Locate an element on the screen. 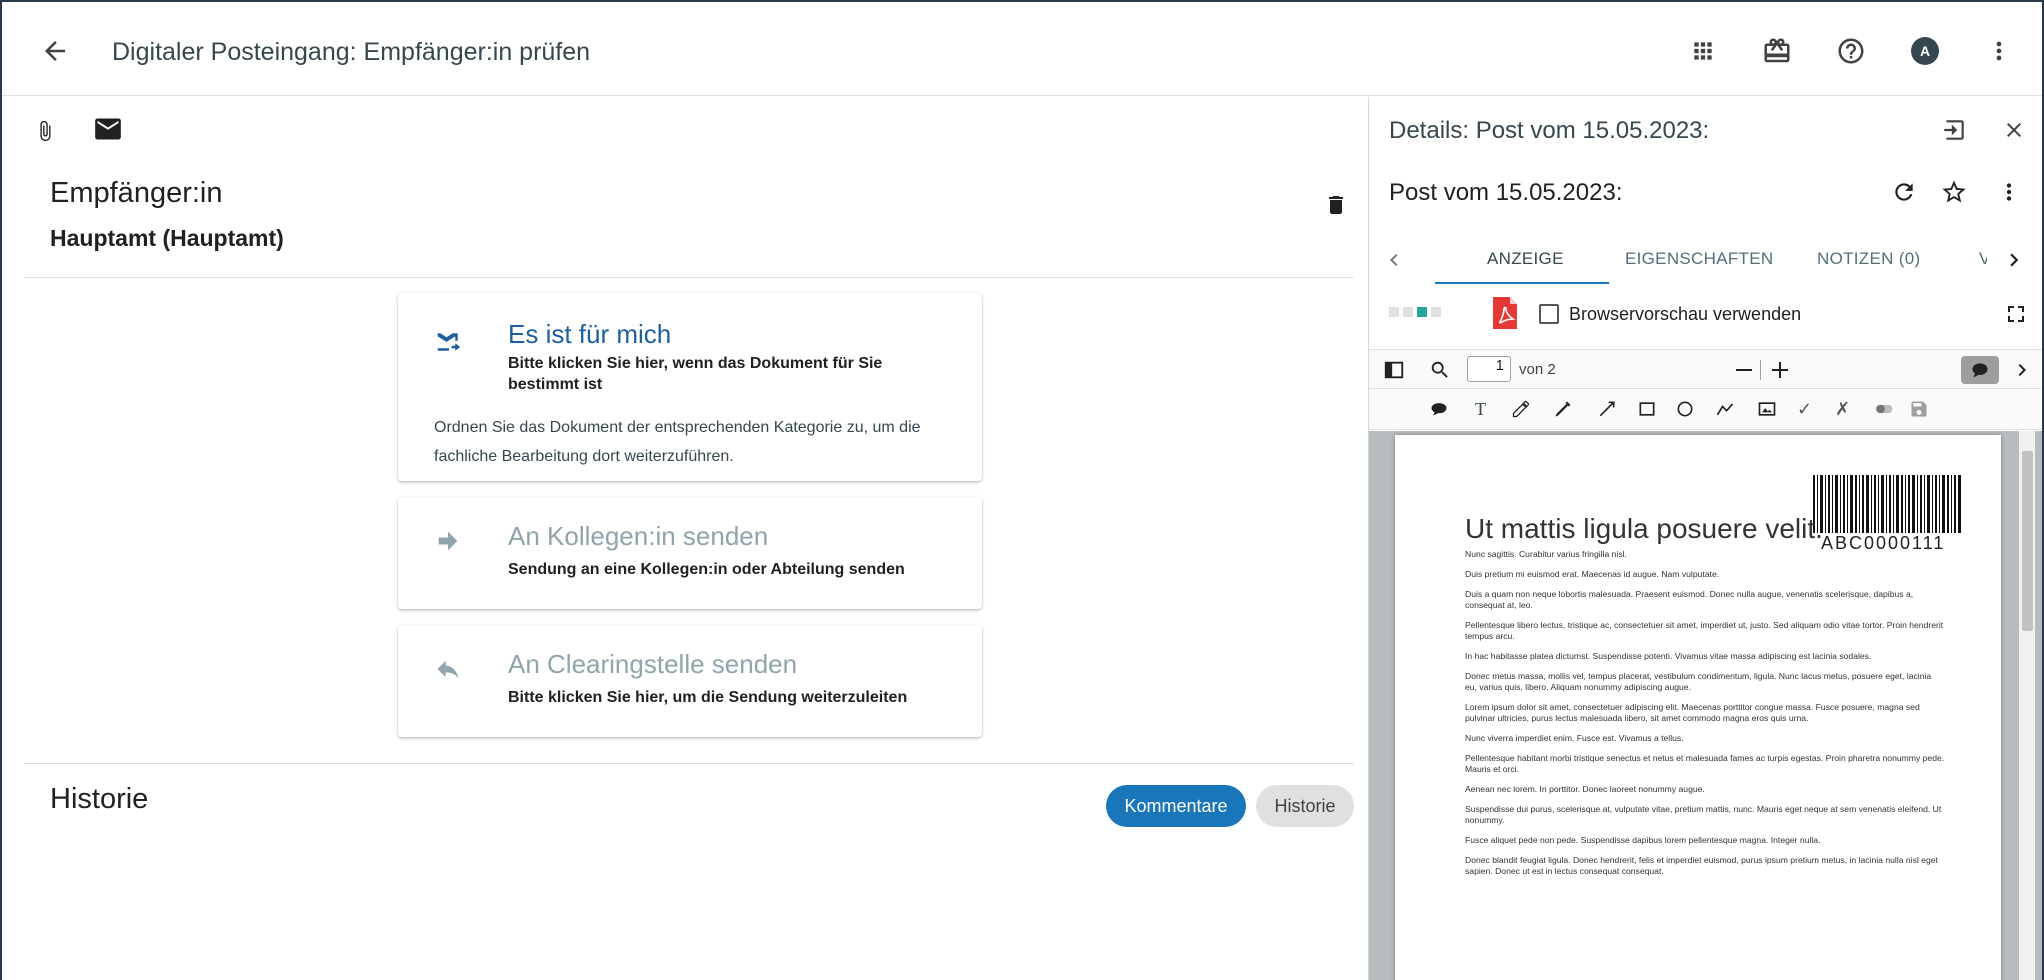 This screenshot has width=2044, height=980. toolbar-separator is located at coordinates (1760, 370).